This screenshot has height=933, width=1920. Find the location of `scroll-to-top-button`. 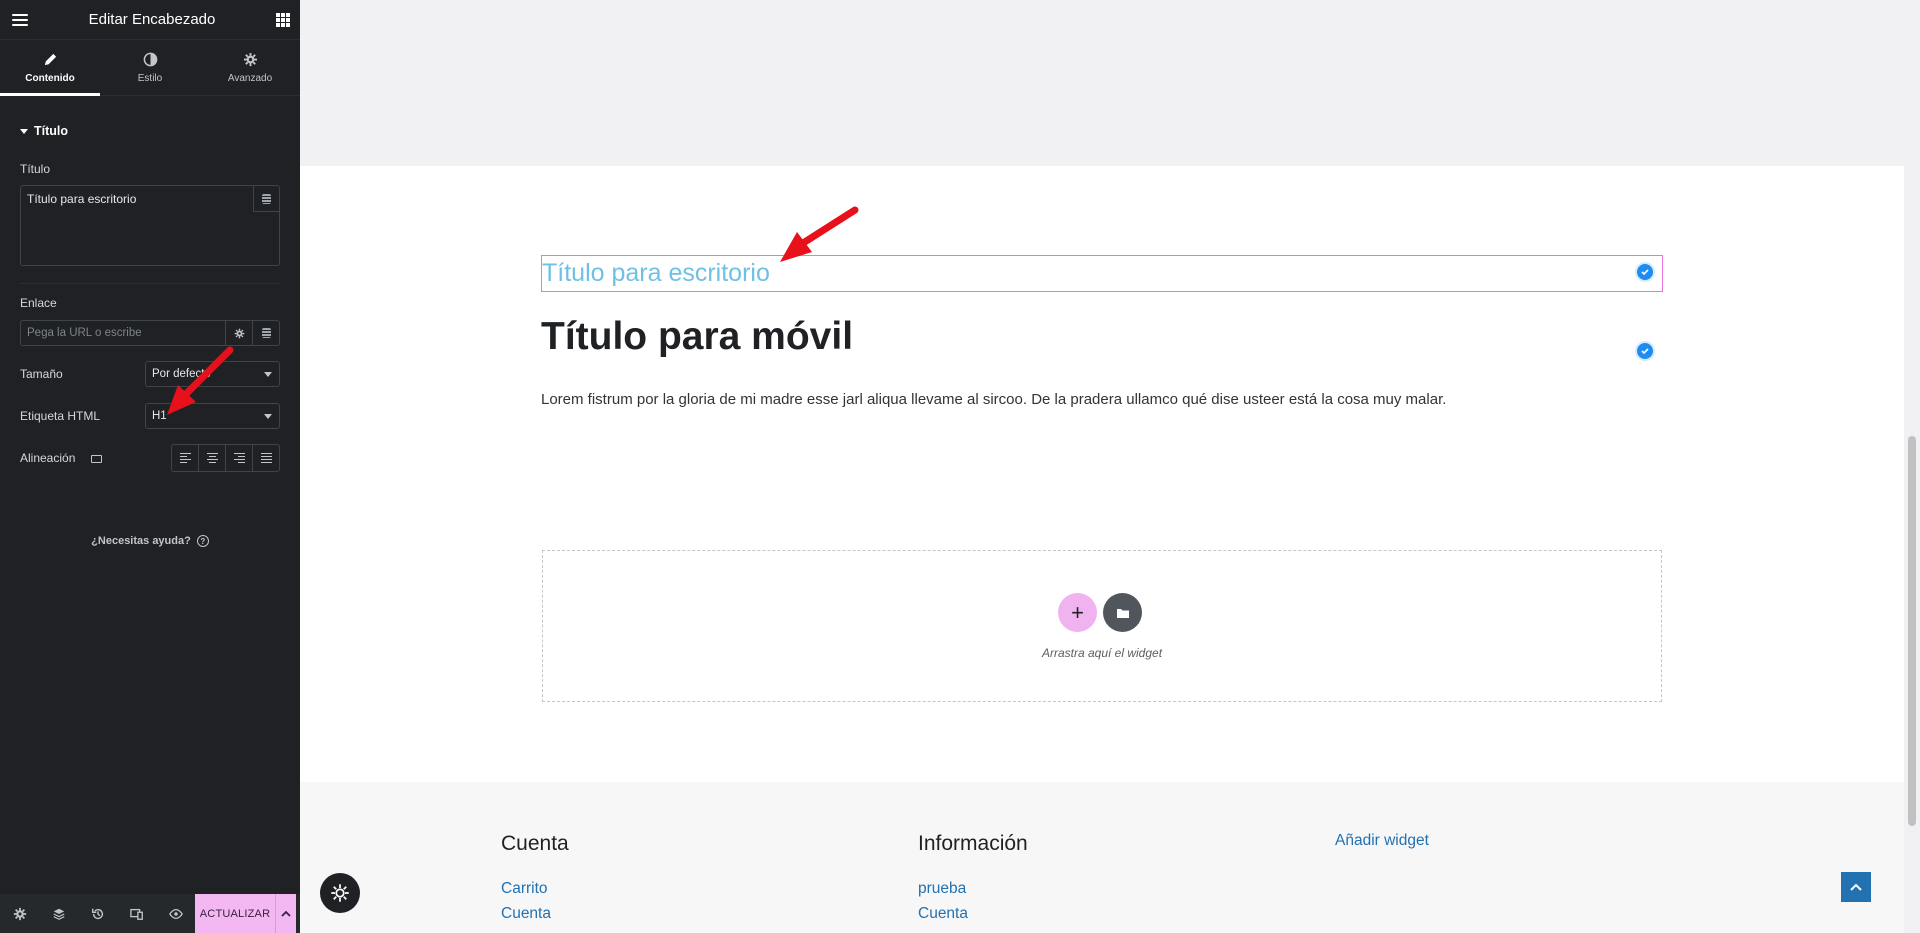

scroll-to-top-button is located at coordinates (1856, 887).